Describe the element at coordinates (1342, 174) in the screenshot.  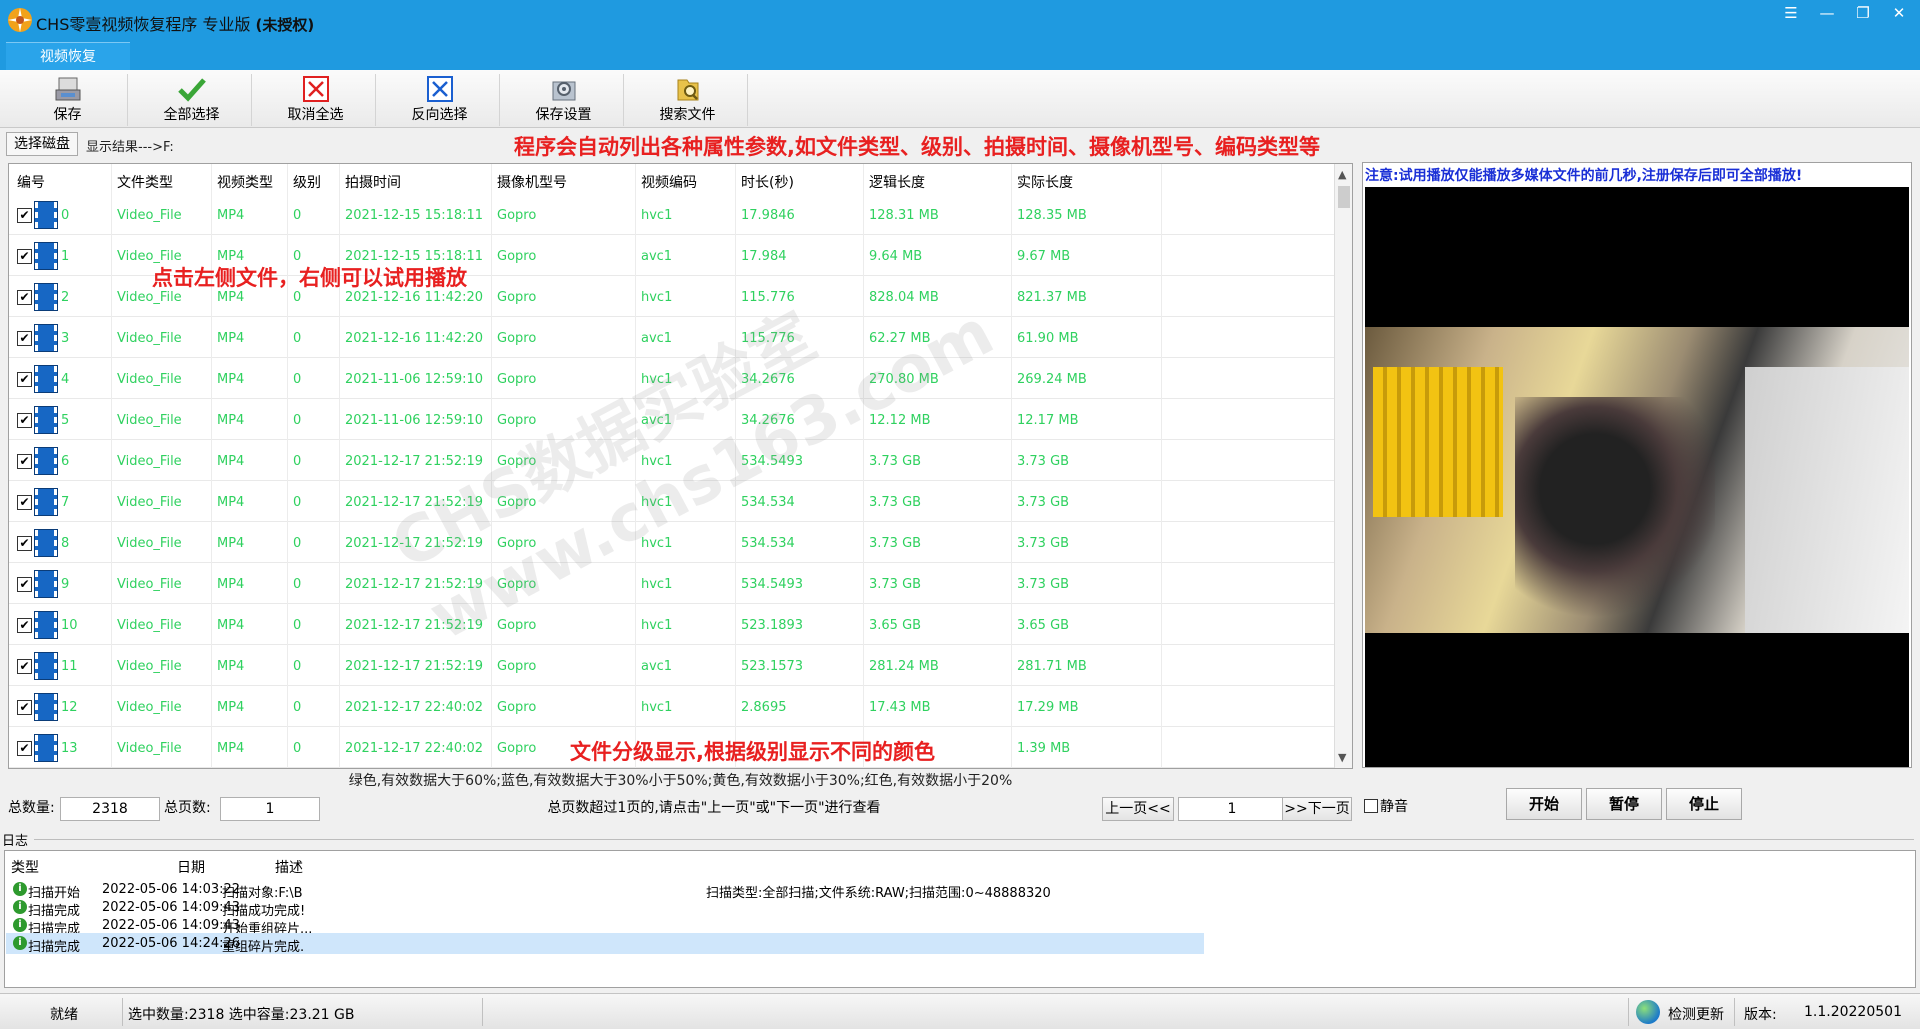
I see `scroll-up-icon: ▲` at that location.